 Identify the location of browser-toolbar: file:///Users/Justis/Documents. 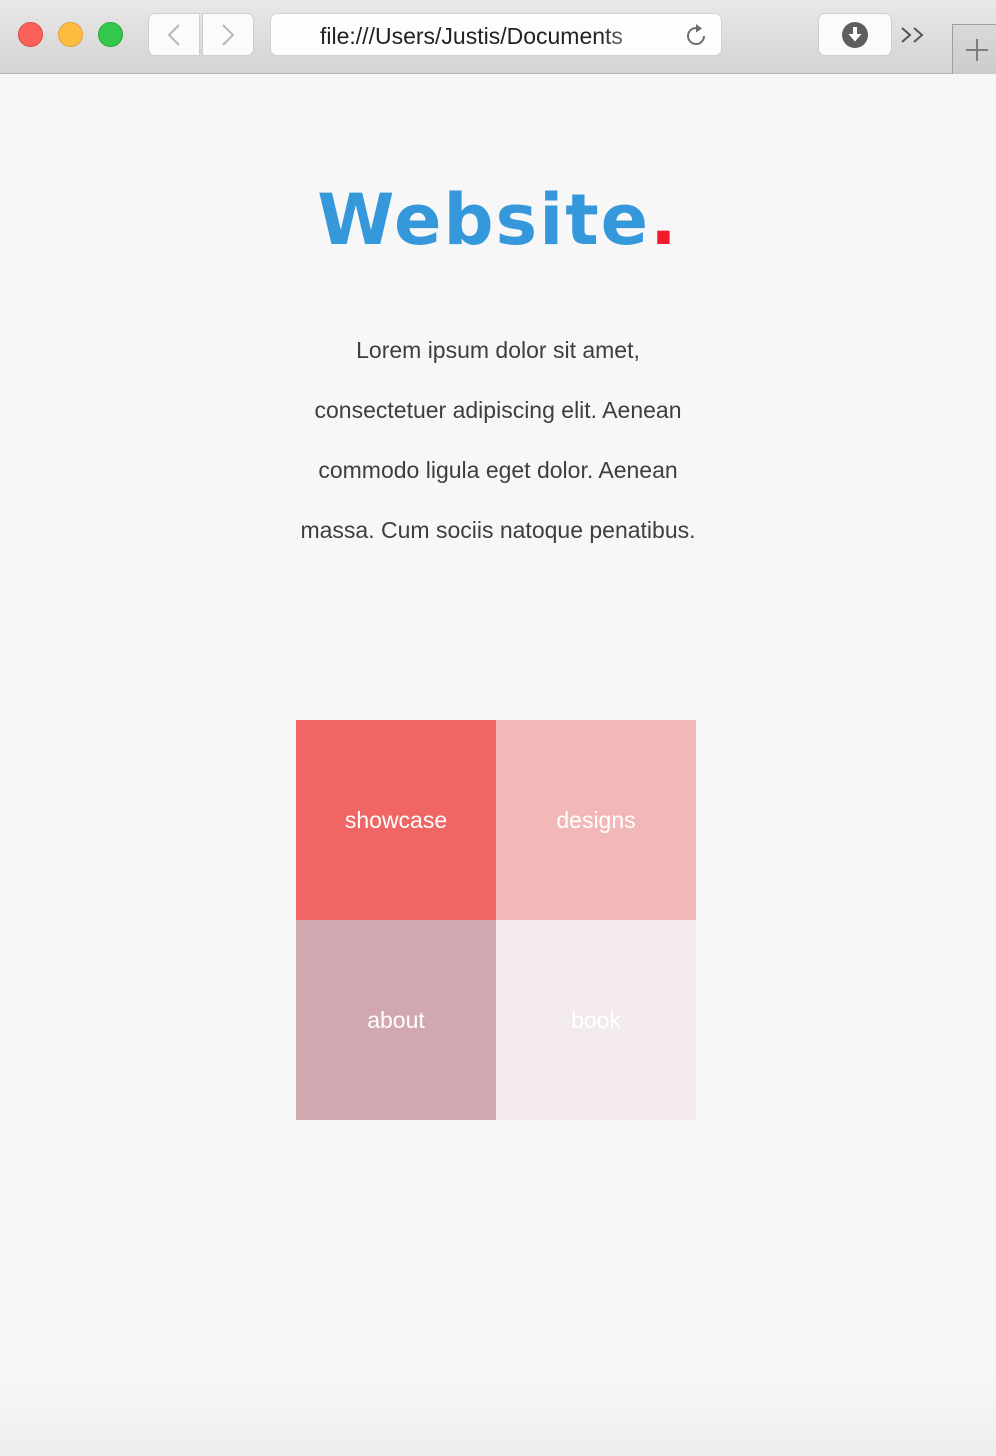
(498, 37).